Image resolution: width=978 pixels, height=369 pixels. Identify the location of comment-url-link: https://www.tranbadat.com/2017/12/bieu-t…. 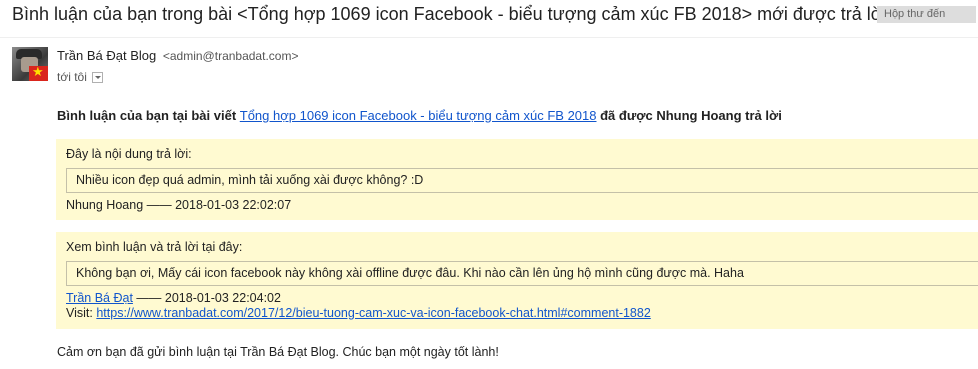
(373, 313).